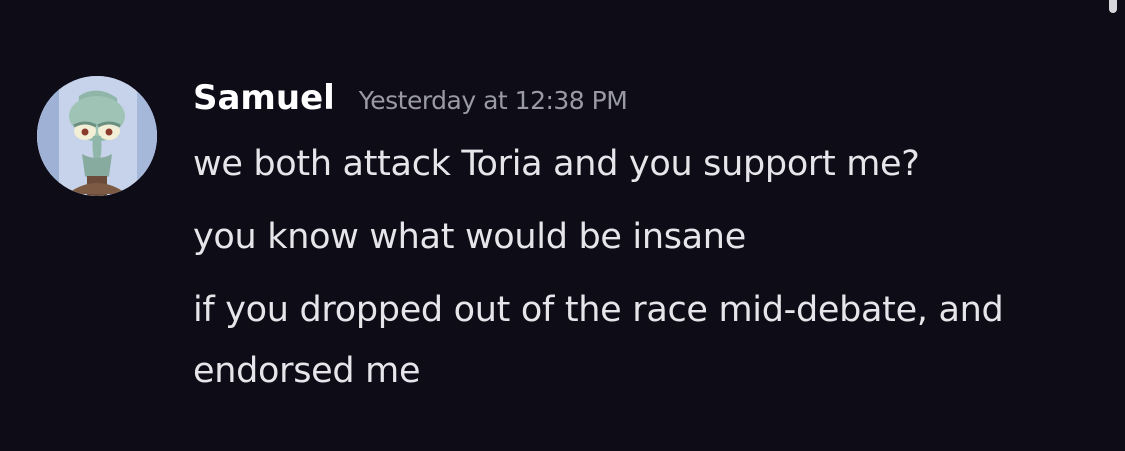  I want to click on username: Samuel, so click(264, 98).